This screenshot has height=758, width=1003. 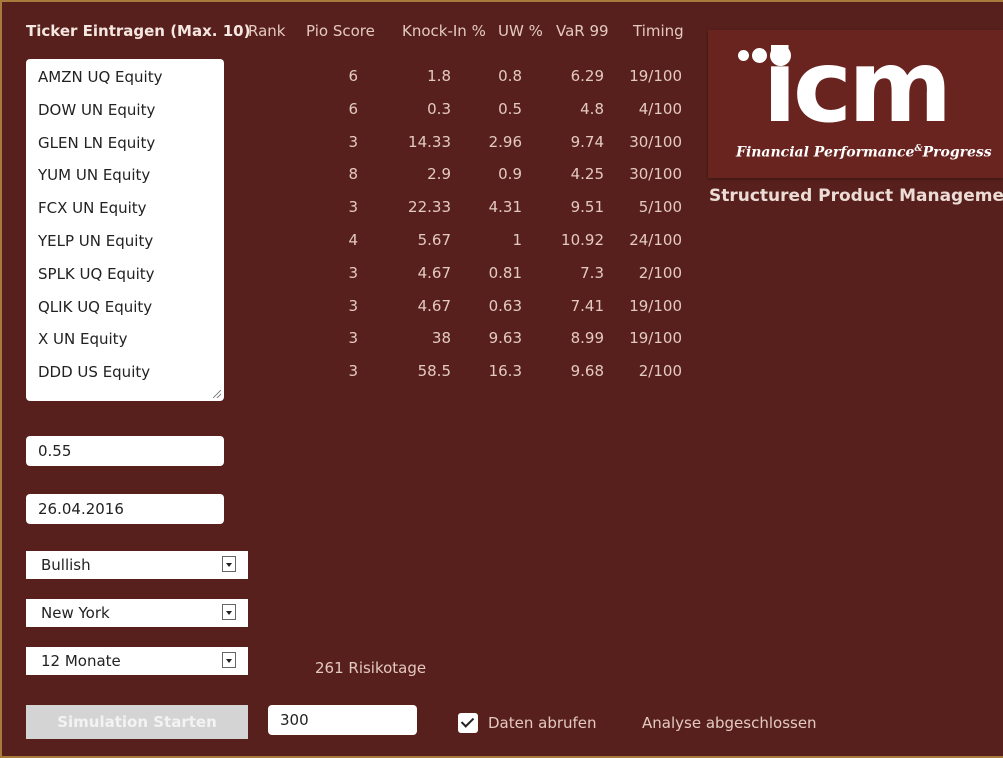 I want to click on var99-header: VaR 99, so click(x=582, y=31).